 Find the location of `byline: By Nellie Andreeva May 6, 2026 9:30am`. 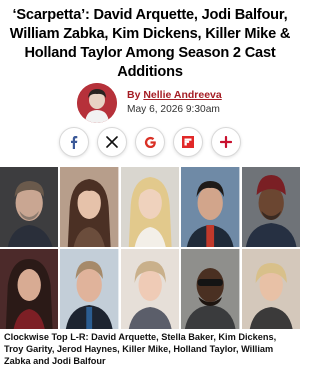

byline: By Nellie Andreeva May 6, 2026 9:30am is located at coordinates (177, 104).